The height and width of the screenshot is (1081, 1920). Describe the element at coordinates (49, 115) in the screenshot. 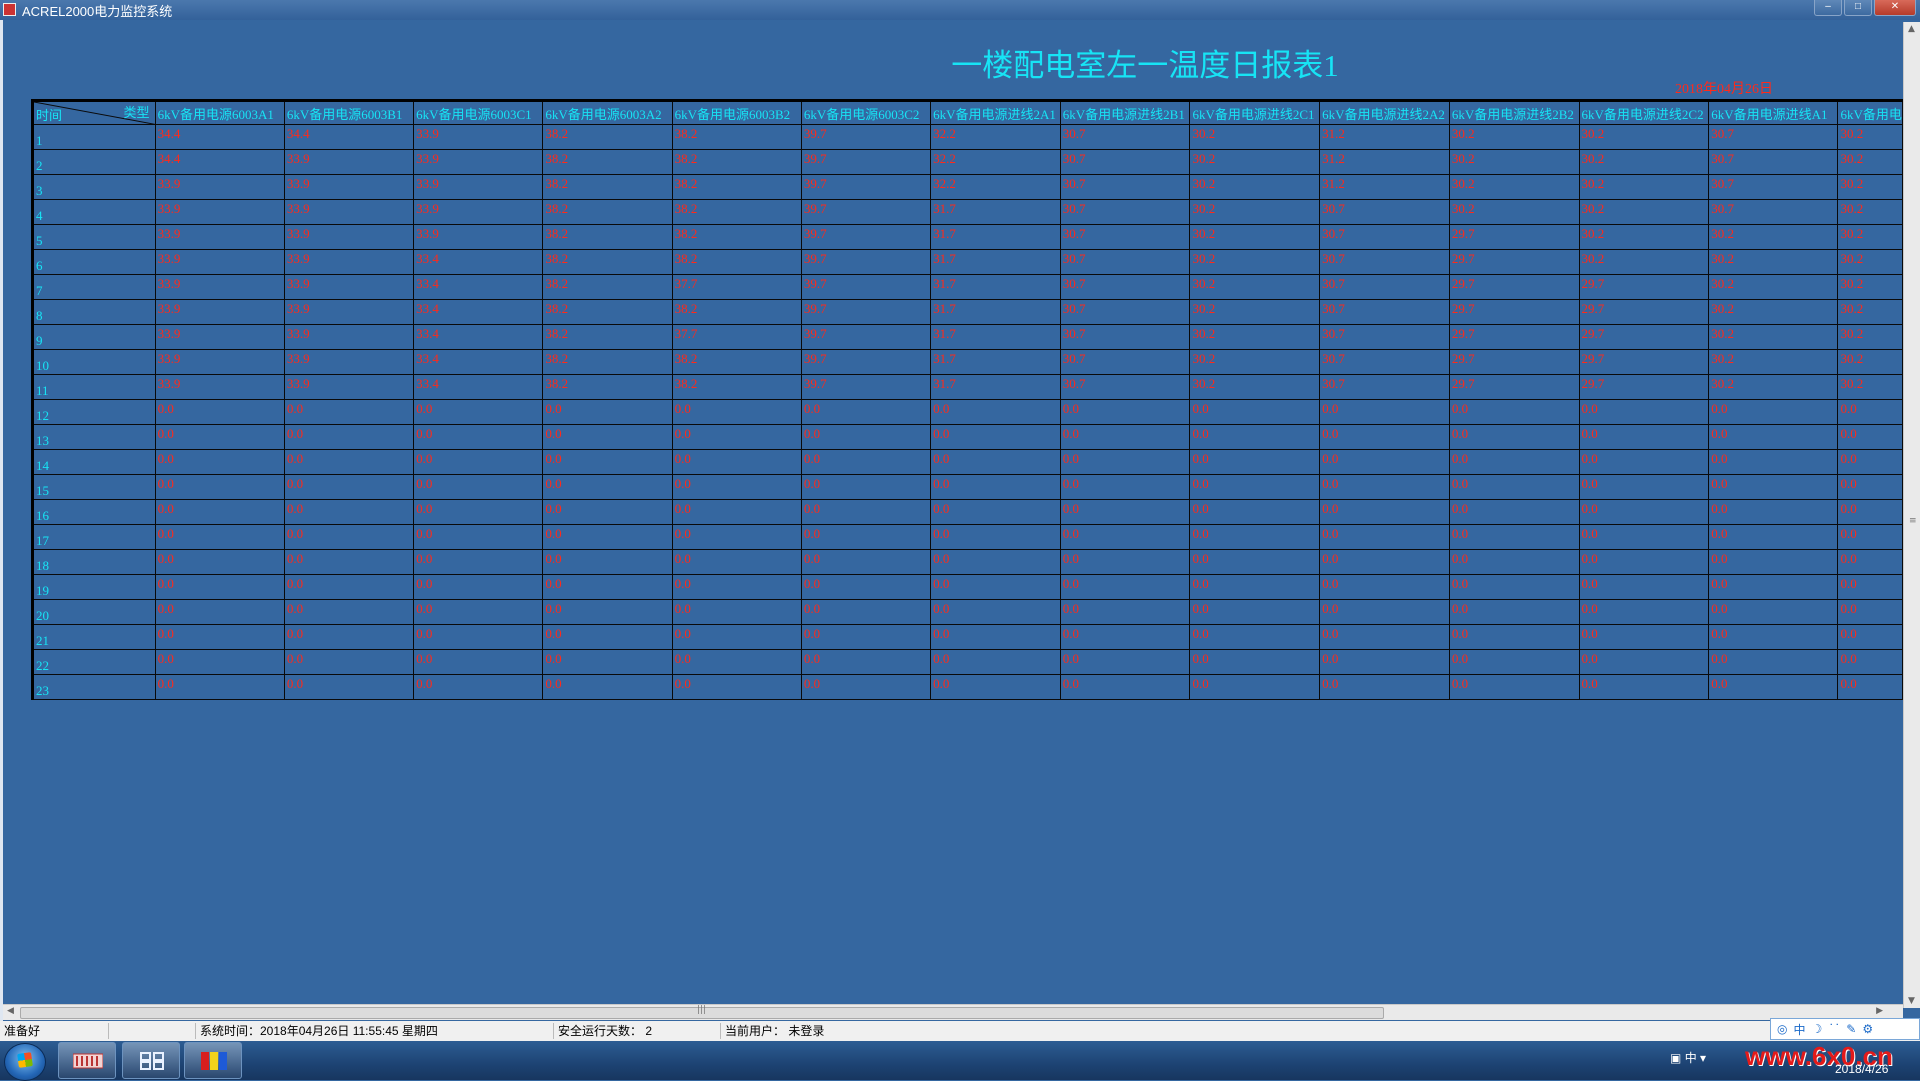

I see `corner-time-label: 时间` at that location.